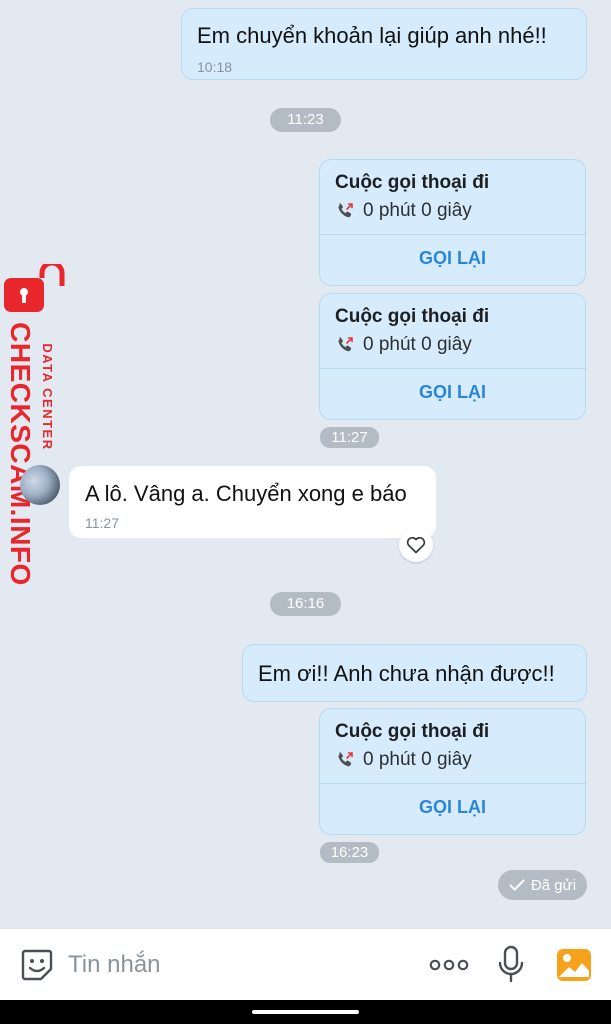 The width and height of the screenshot is (611, 1024). I want to click on gallery-icon, so click(574, 965).